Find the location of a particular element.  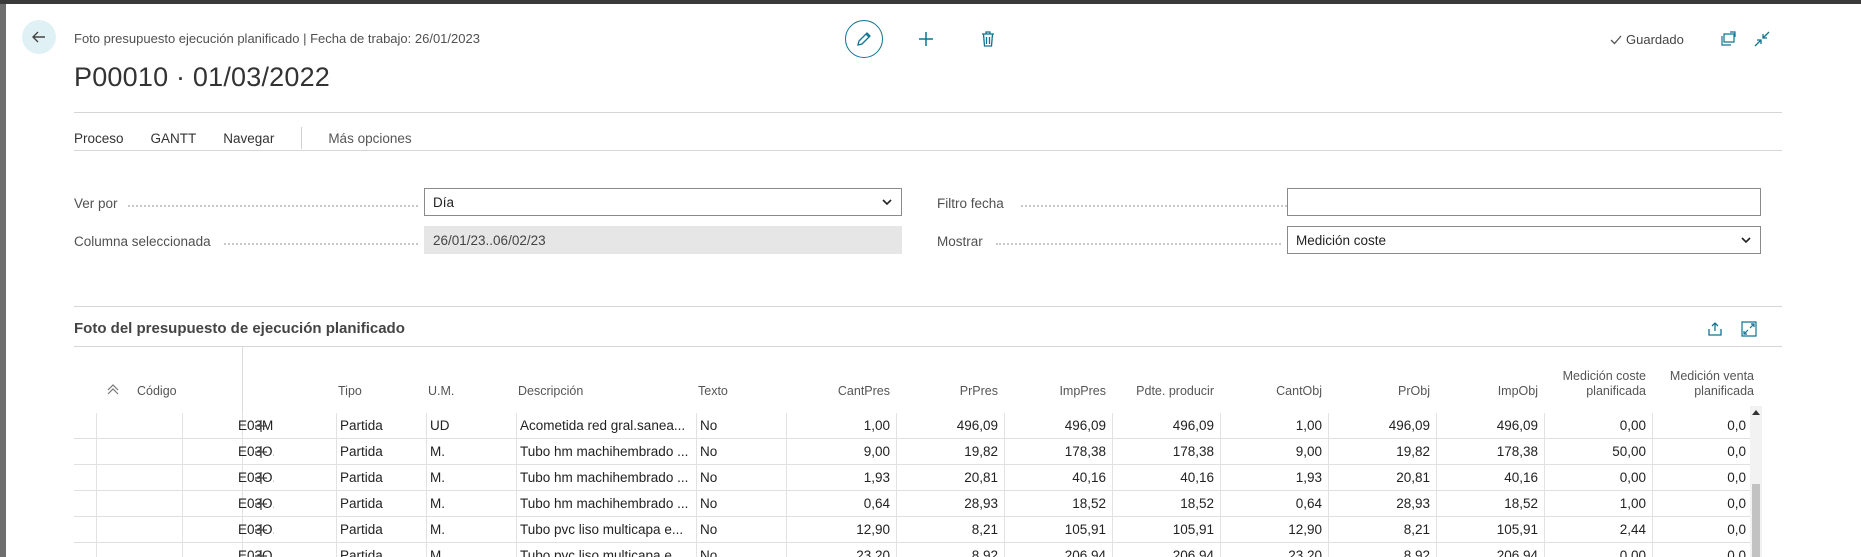

cell-cantobj: 0,64 is located at coordinates (1275, 504).